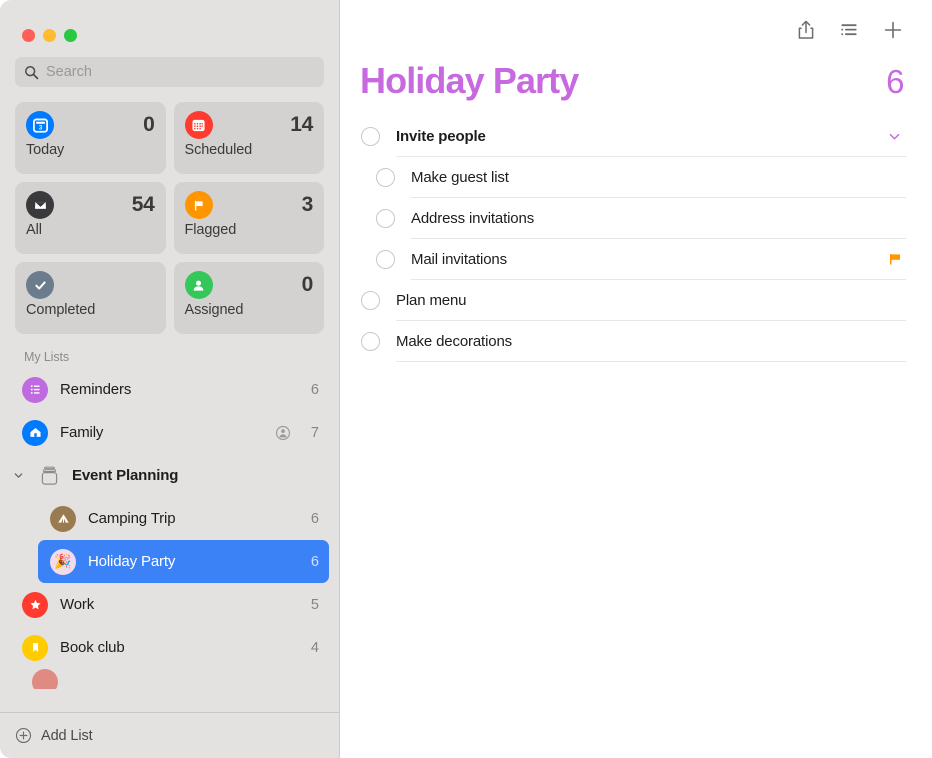 The height and width of the screenshot is (758, 932). What do you see at coordinates (82, 432) in the screenshot?
I see `sidebar-item-label: Family` at bounding box center [82, 432].